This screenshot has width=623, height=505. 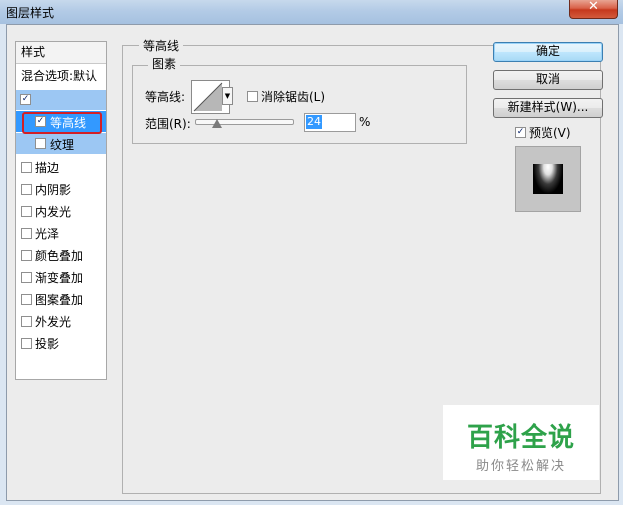 What do you see at coordinates (53, 322) in the screenshot?
I see `outer-glow-label: 外发光` at bounding box center [53, 322].